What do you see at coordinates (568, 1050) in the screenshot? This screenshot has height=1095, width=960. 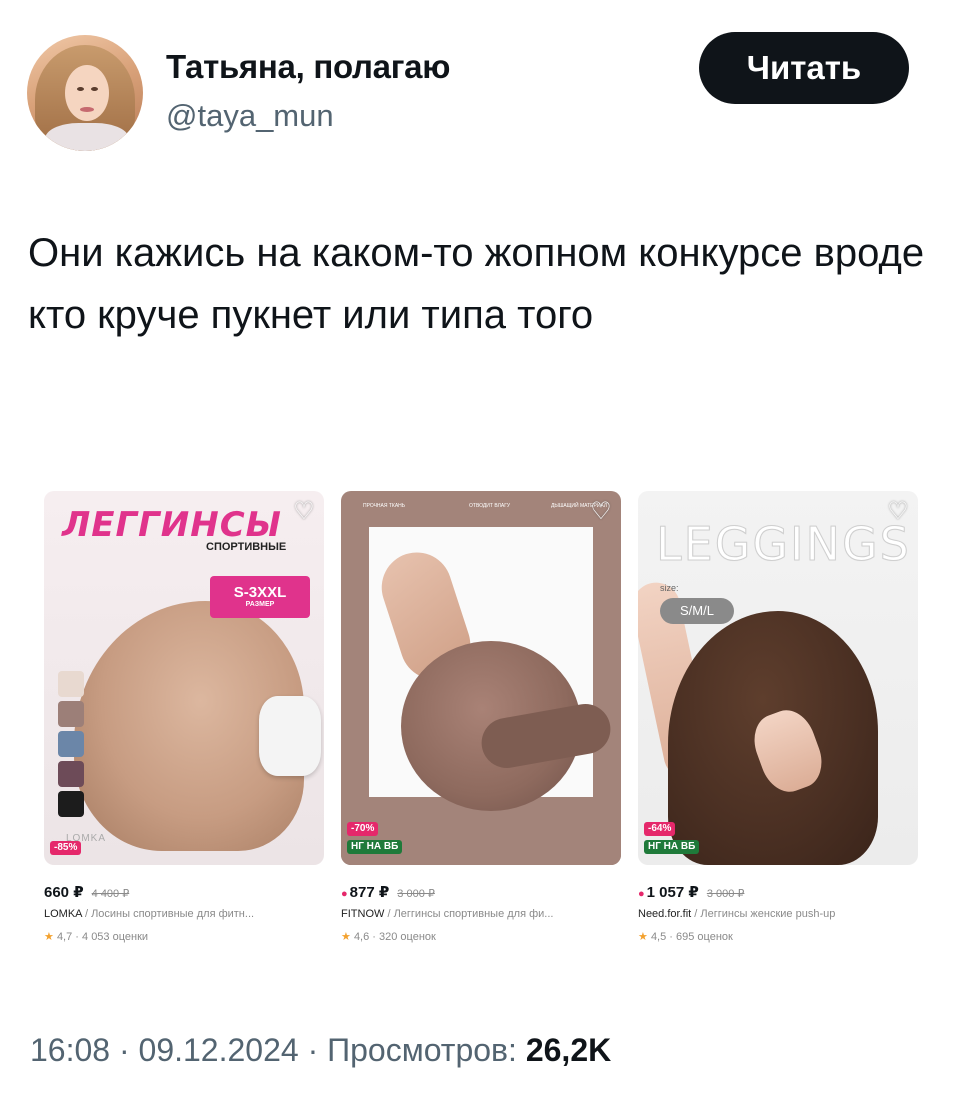 I see `views-count: 26,2K` at bounding box center [568, 1050].